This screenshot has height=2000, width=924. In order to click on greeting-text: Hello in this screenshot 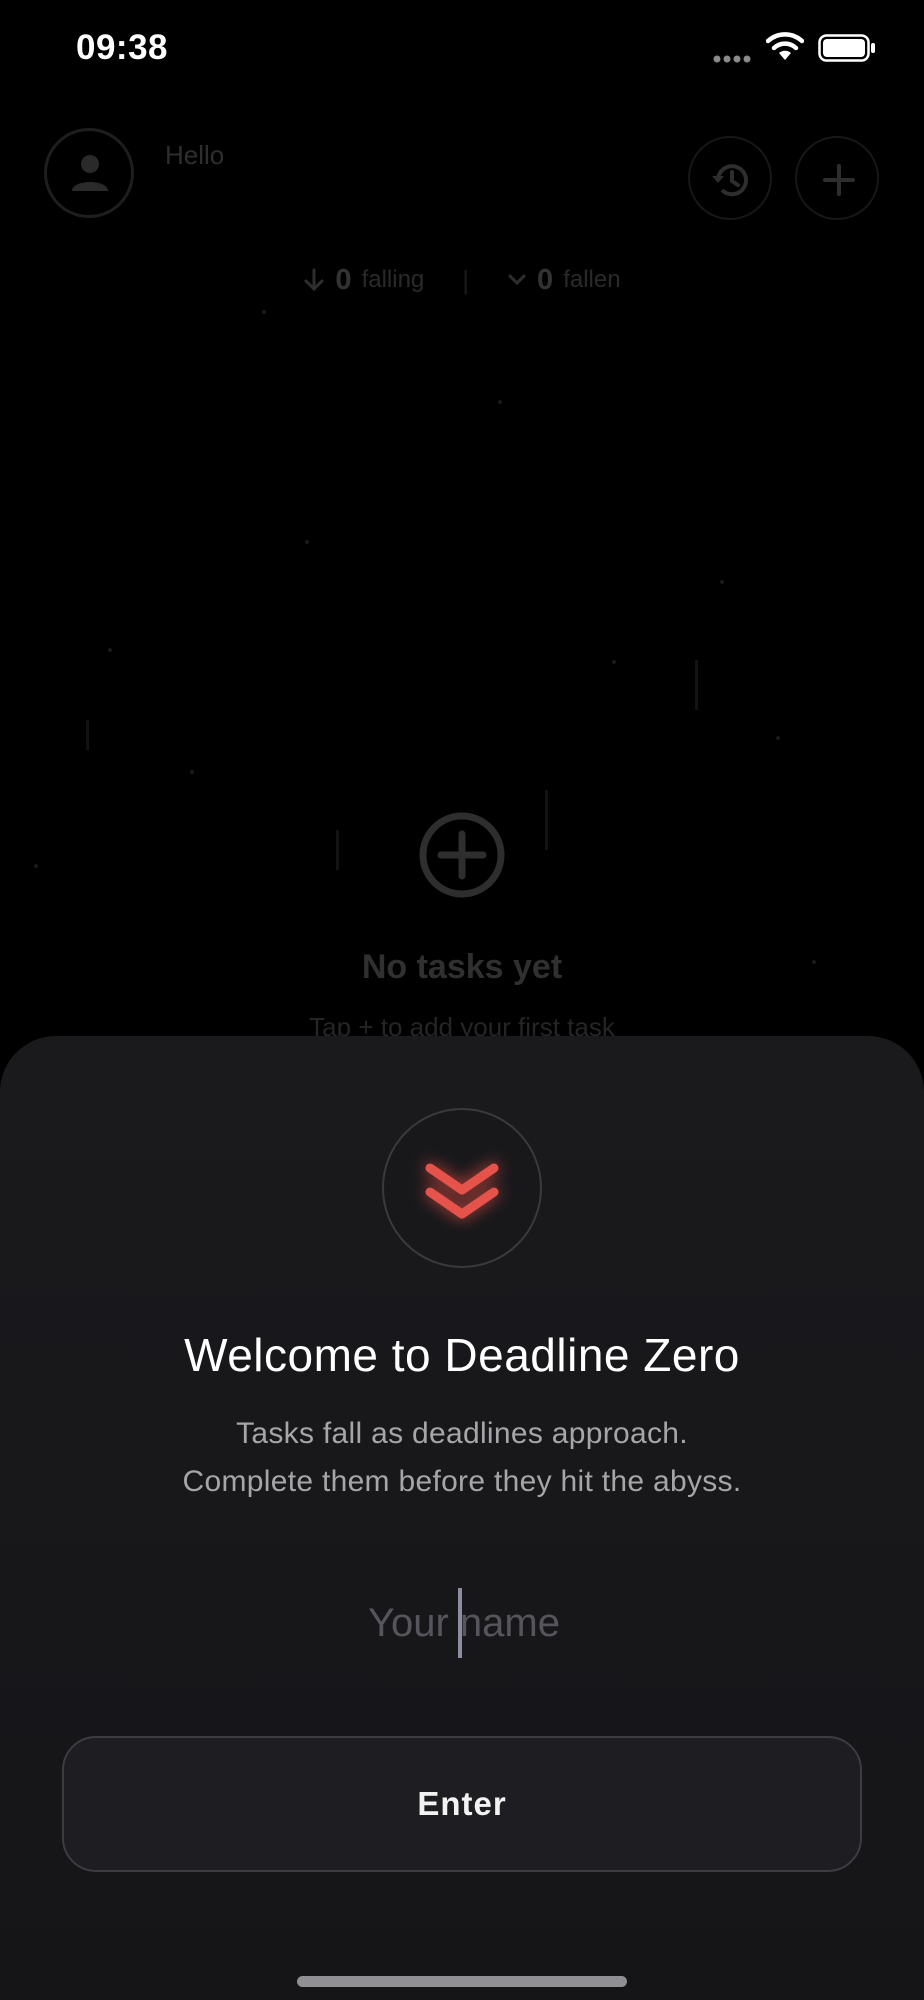, I will do `click(195, 155)`.